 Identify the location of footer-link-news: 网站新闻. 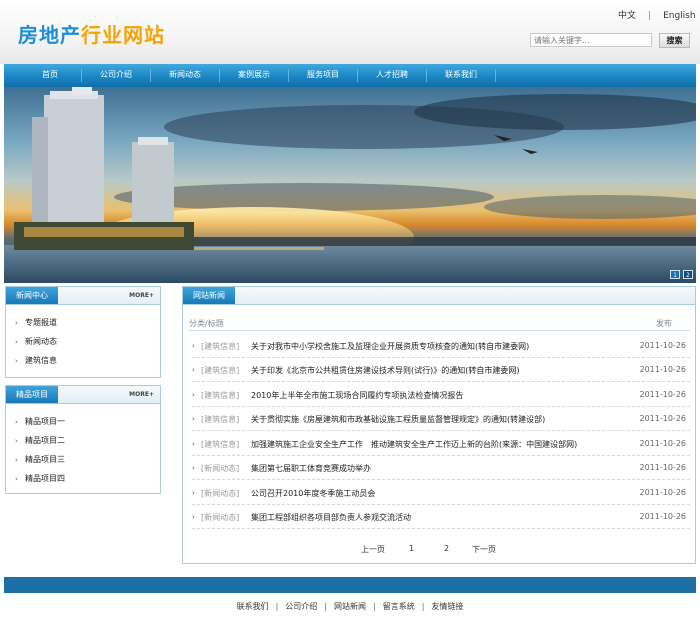
(350, 606).